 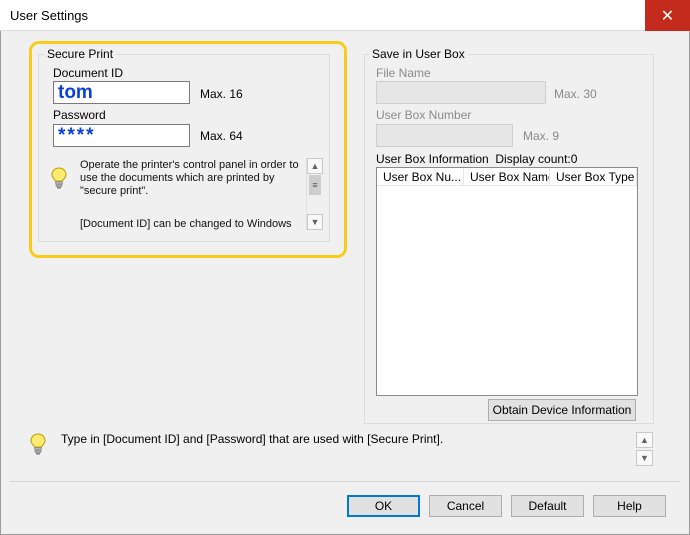 What do you see at coordinates (345, 15) in the screenshot?
I see `title-bar: User Settings ✕` at bounding box center [345, 15].